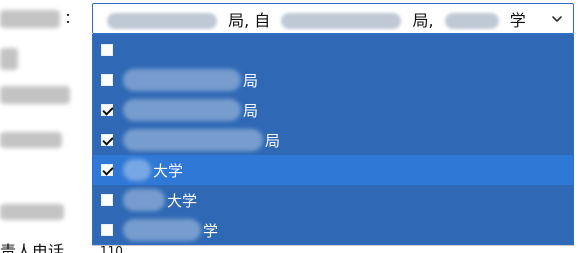 The width and height of the screenshot is (586, 253). Describe the element at coordinates (333, 200) in the screenshot. I see `dropdown-option-5: 大学` at that location.